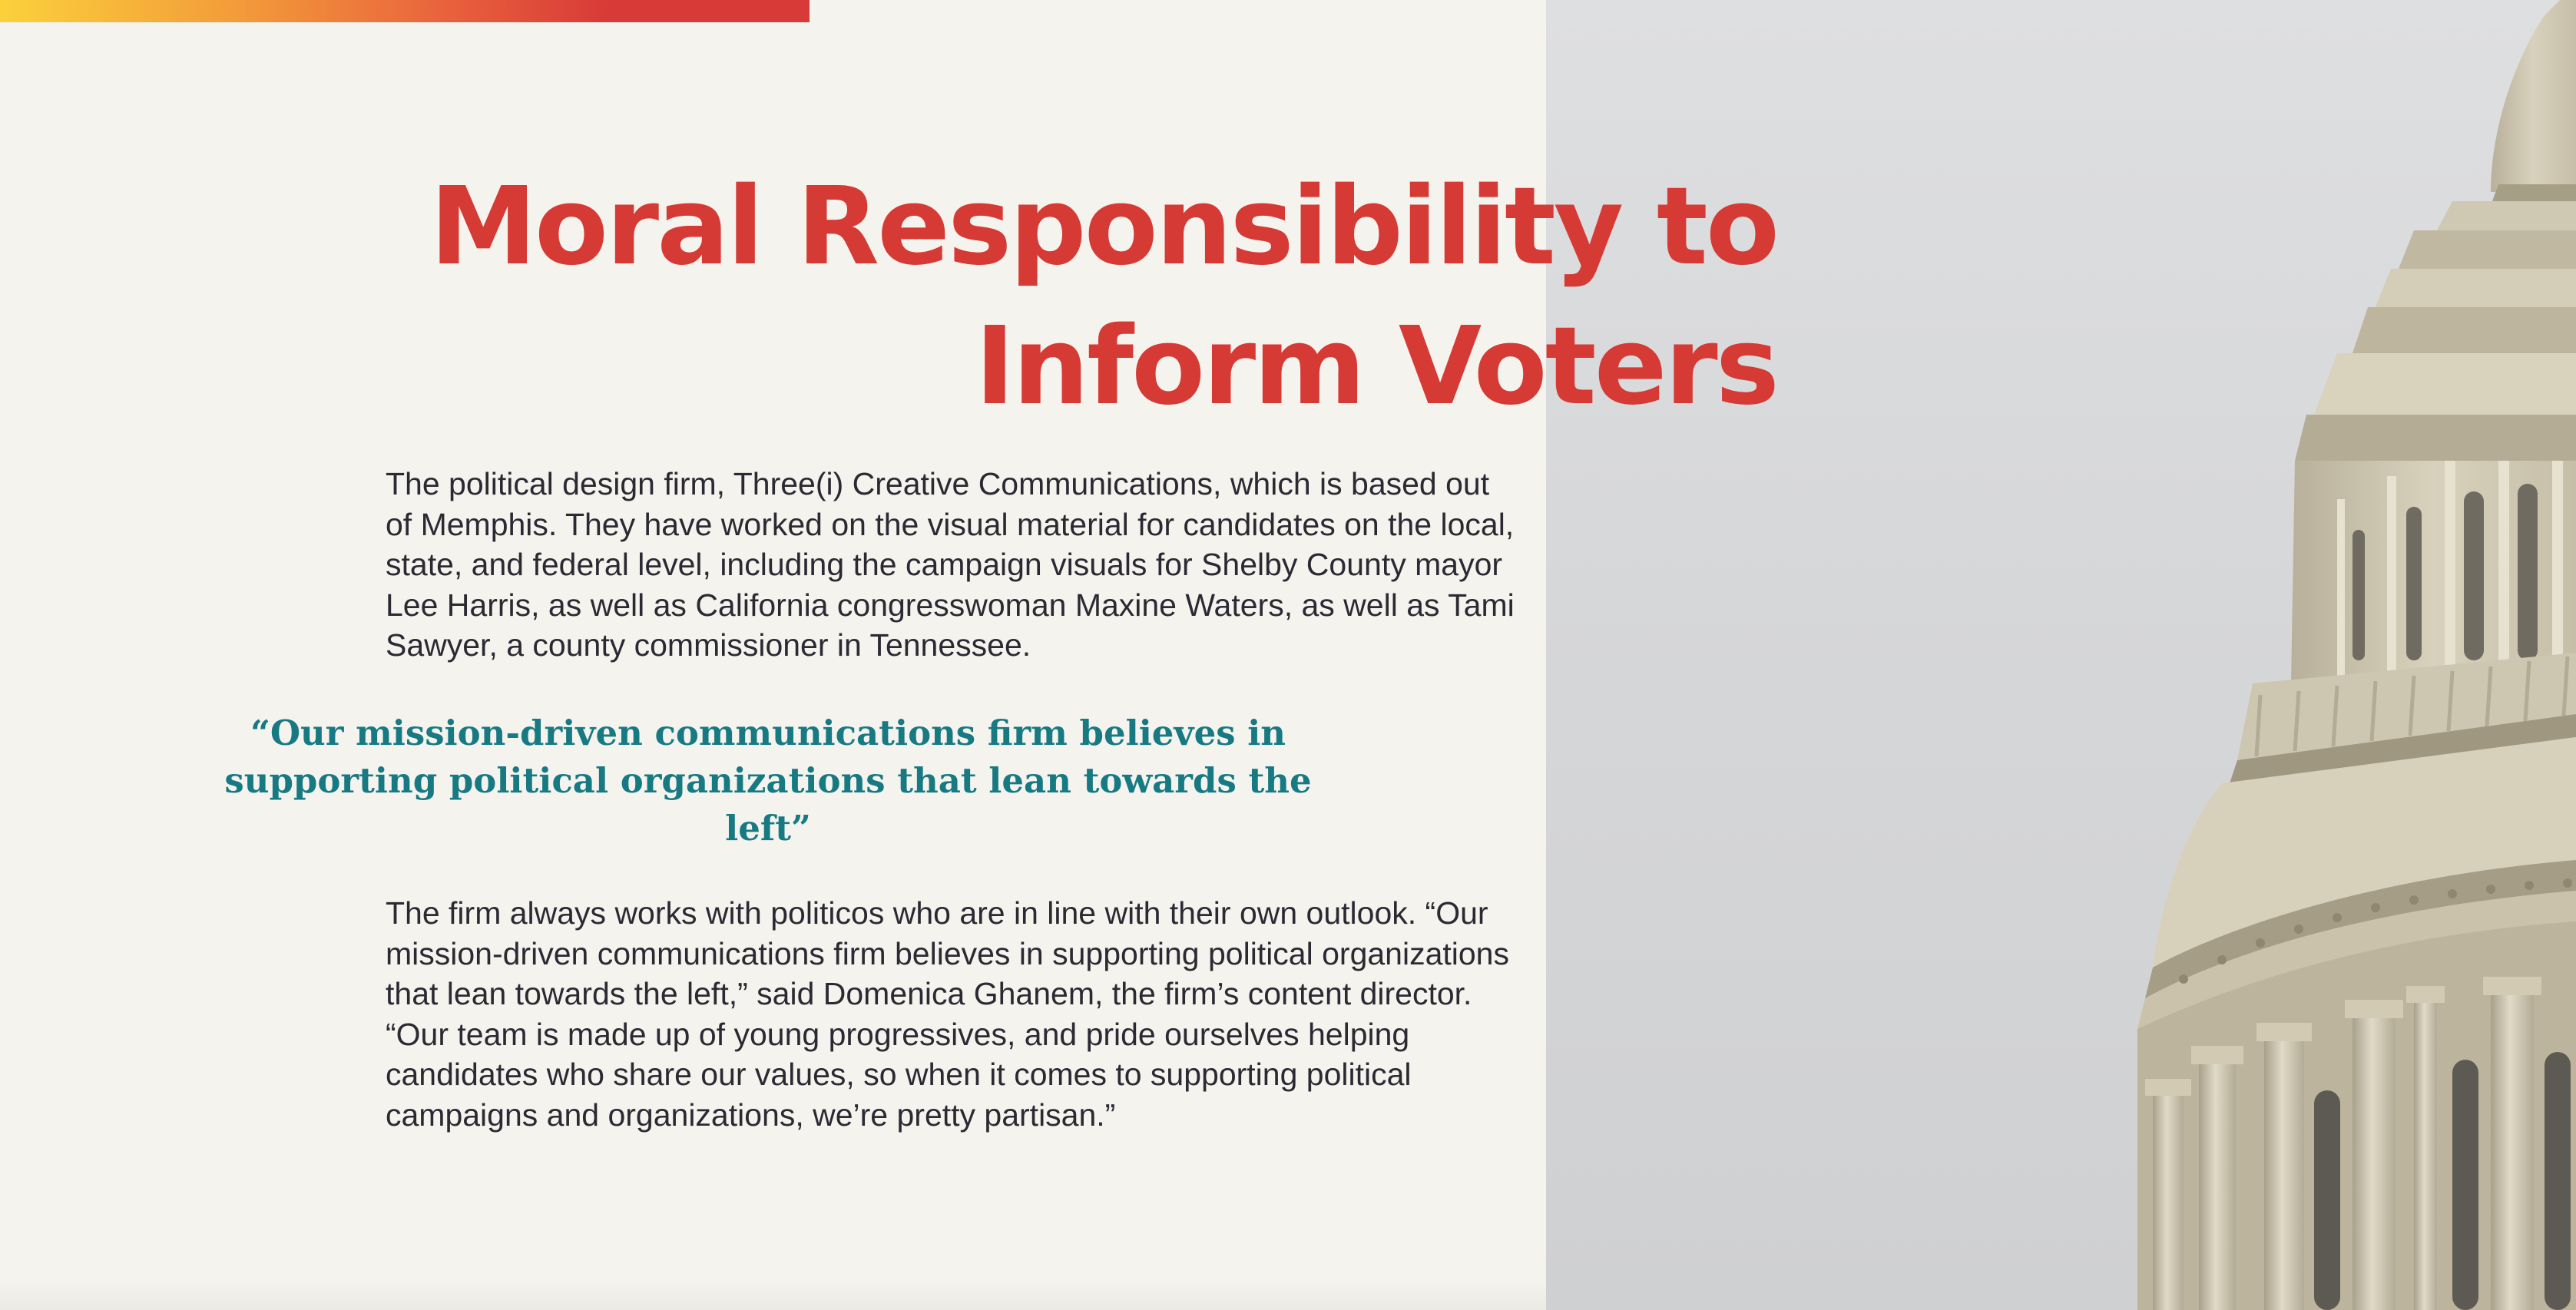 The width and height of the screenshot is (2576, 1310). Describe the element at coordinates (1377, 366) in the screenshot. I see `headline-line-2: Inform Voters` at that location.